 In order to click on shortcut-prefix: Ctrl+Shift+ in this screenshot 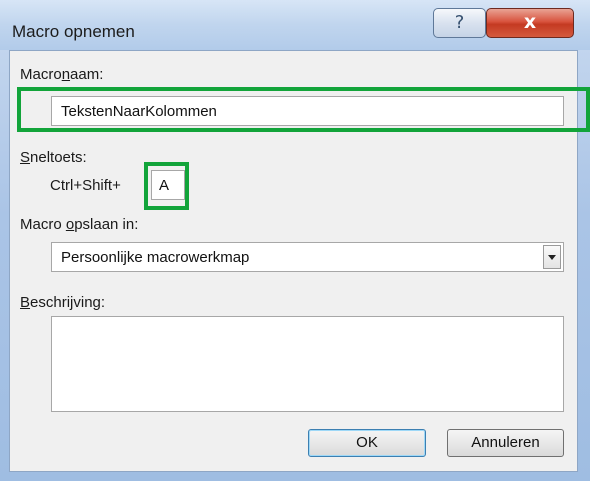, I will do `click(85, 185)`.